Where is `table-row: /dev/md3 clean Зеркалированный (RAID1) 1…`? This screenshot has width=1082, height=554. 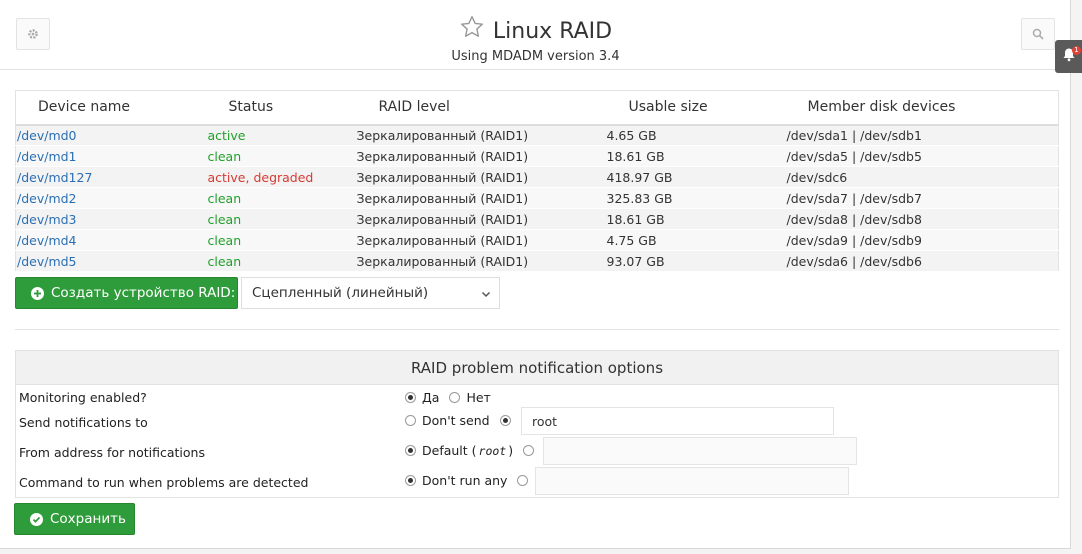 table-row: /dev/md3 clean Зеркалированный (RAID1) 1… is located at coordinates (537, 219).